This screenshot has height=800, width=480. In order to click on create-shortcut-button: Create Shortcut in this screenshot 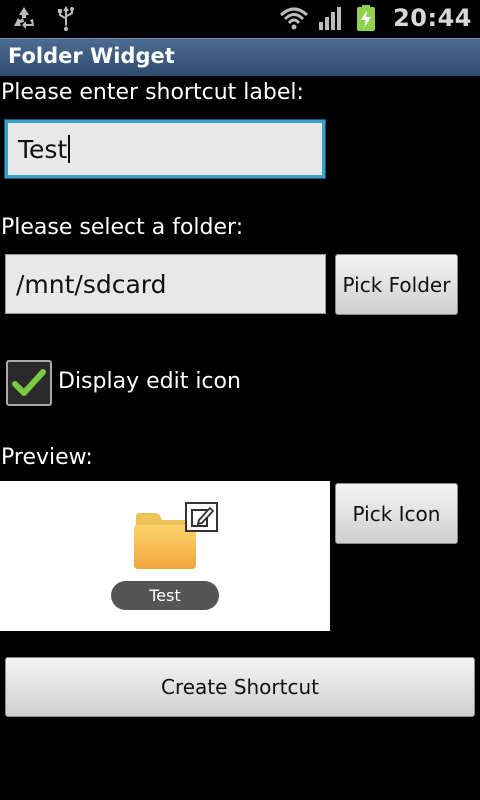, I will do `click(240, 687)`.